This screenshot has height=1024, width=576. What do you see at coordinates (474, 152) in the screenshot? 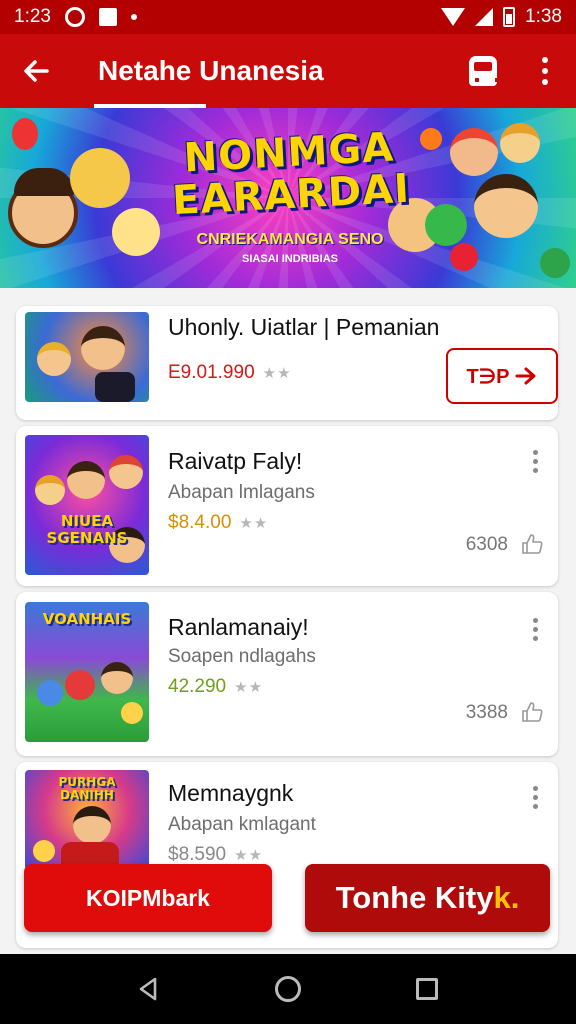
I see `cartoon-character-redhair` at bounding box center [474, 152].